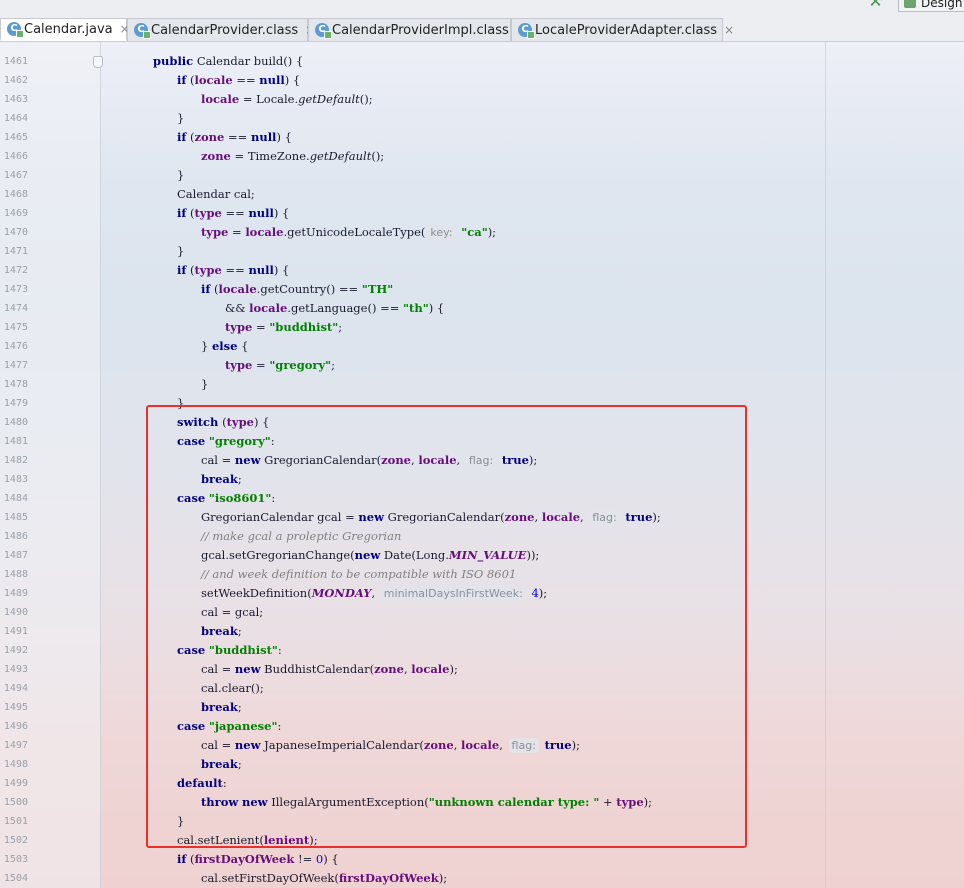  What do you see at coordinates (482, 289) in the screenshot?
I see `code-line: 1473 if (locale.getCountry() == "TH"` at bounding box center [482, 289].